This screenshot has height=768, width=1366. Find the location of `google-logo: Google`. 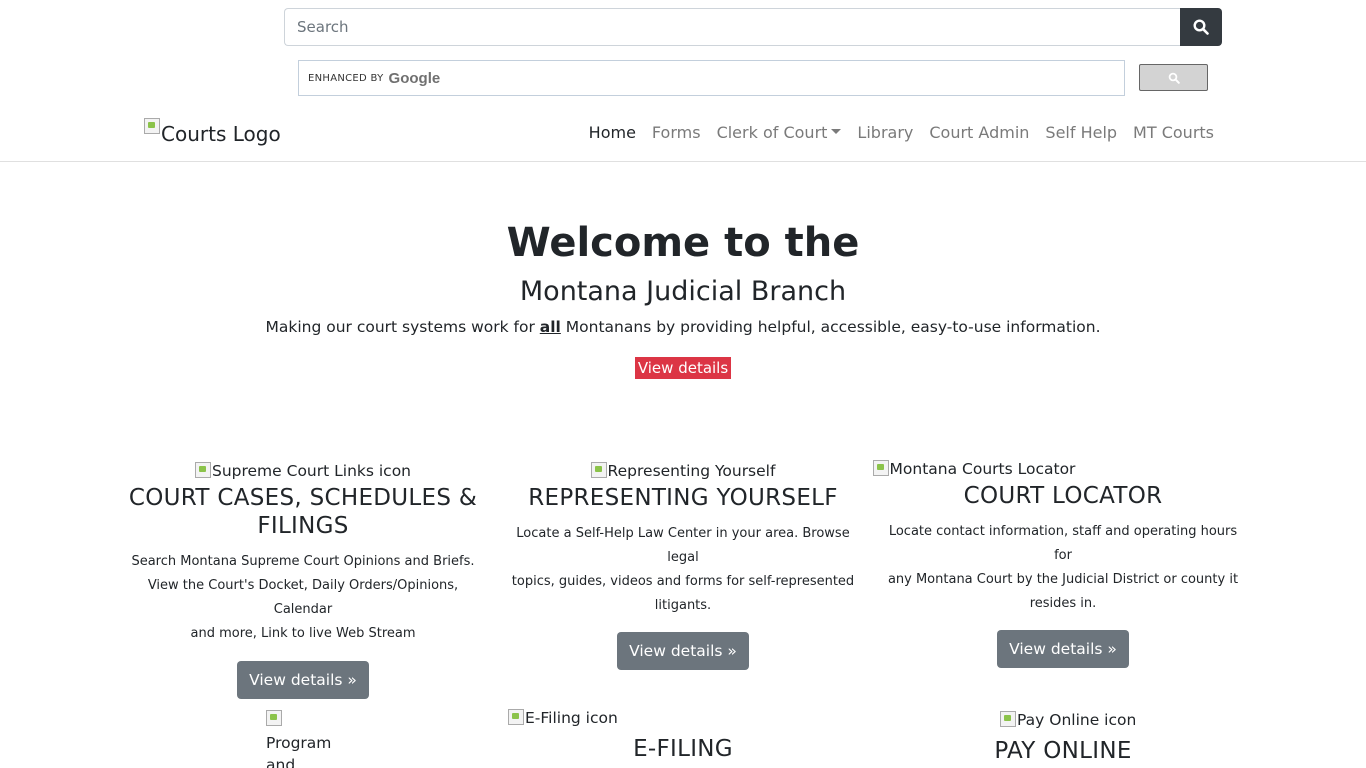

google-logo: Google is located at coordinates (414, 78).